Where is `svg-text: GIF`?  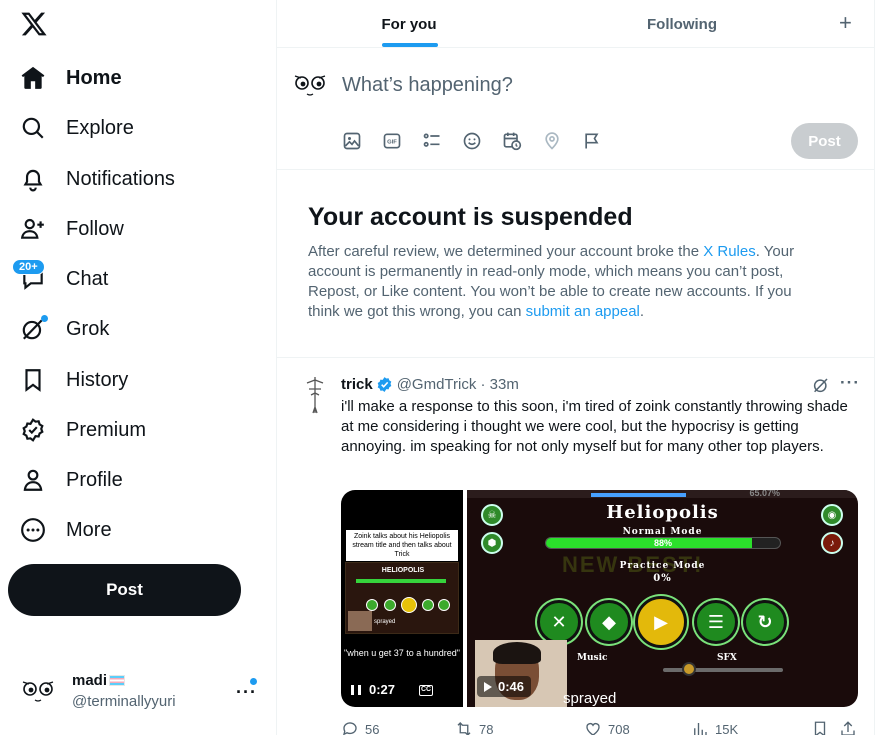
svg-text: GIF is located at coordinates (392, 143).